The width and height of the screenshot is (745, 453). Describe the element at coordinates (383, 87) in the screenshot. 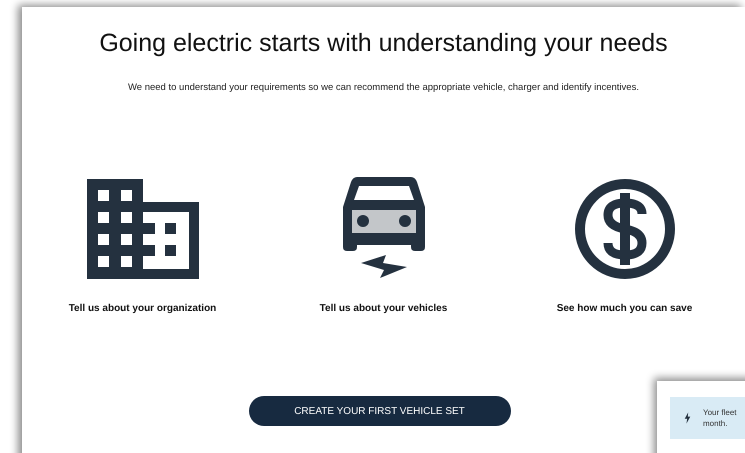

I see `intro-text: We need to understand your requirements so we can recommend the appropriate vehicle, charger and identify incentives.` at that location.